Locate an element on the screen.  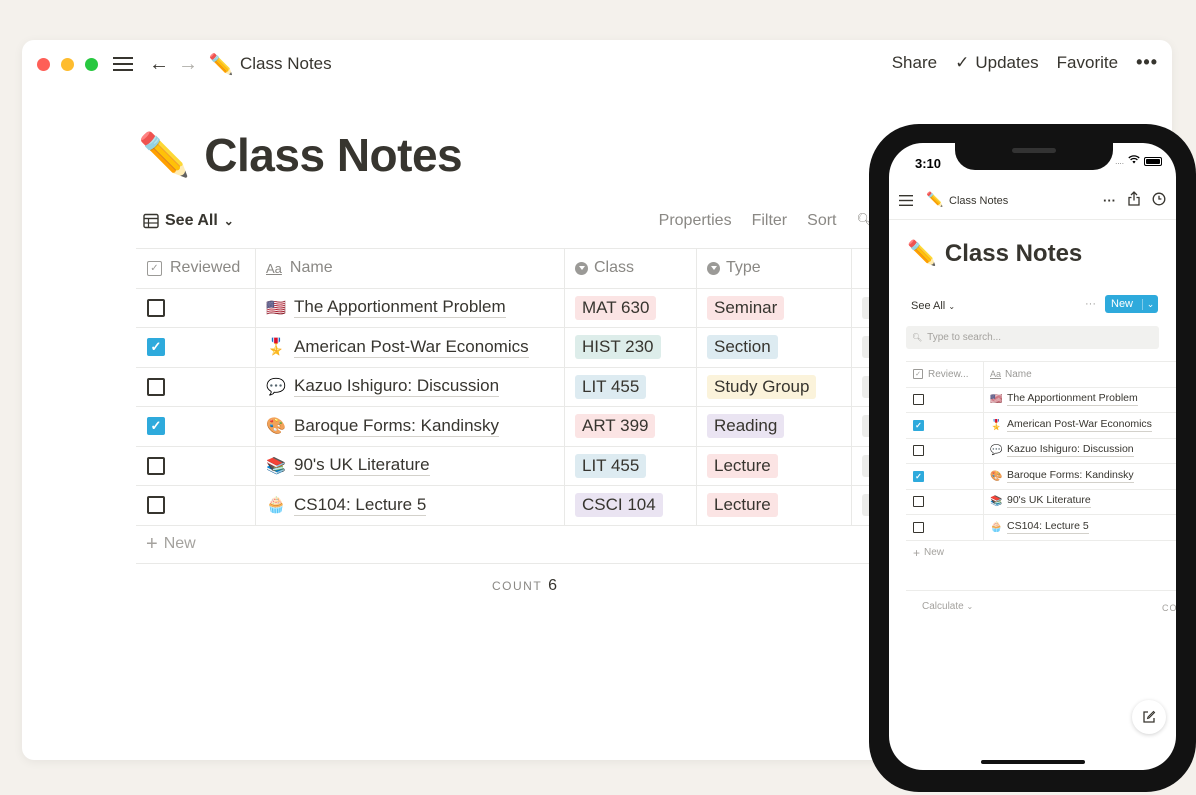
table-row: 🧁 CS104: Lecture 5 CSCI 104 Lecture is located at coordinates (506, 506).